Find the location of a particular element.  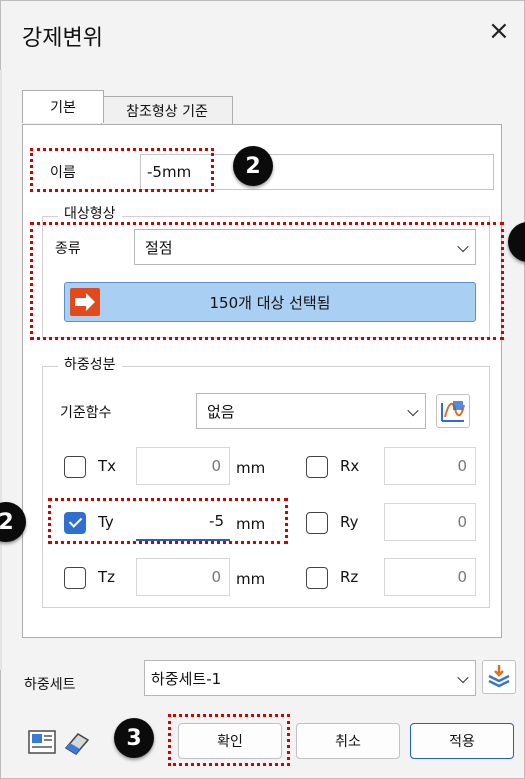

apply-button-label: 적용 is located at coordinates (462, 742).